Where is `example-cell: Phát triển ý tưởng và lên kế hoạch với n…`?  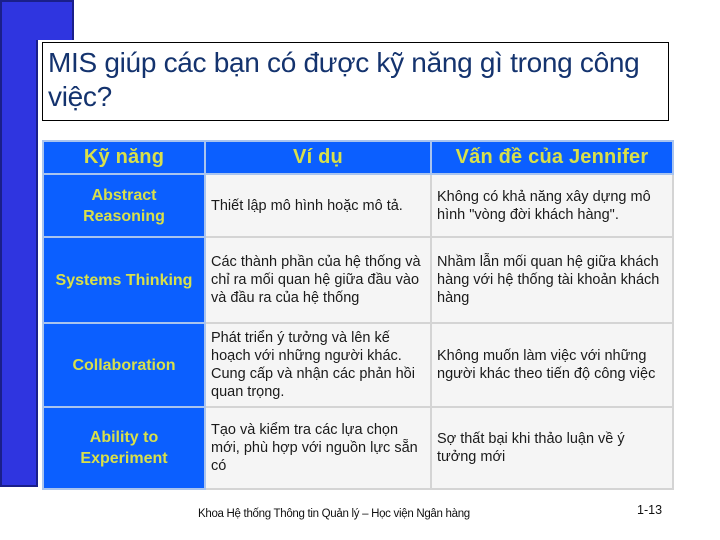
example-cell: Phát triển ý tưởng và lên kế hoạch với n… is located at coordinates (318, 365).